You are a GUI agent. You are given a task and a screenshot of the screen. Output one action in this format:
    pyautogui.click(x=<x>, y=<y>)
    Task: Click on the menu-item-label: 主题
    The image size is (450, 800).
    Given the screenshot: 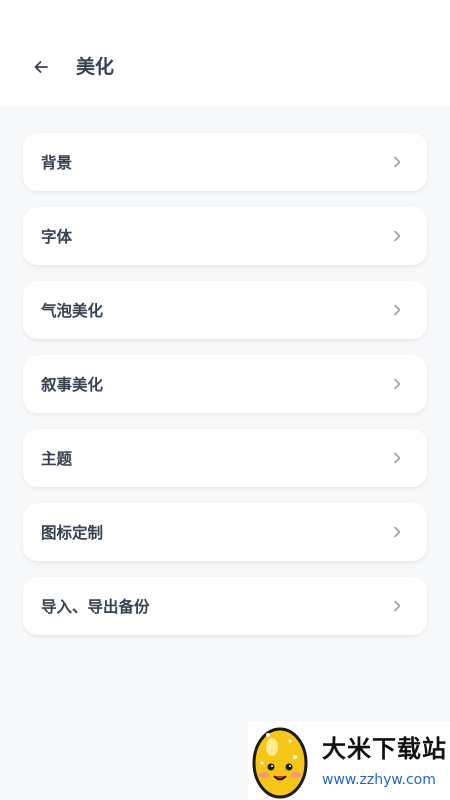 What is the action you would take?
    pyautogui.click(x=57, y=459)
    